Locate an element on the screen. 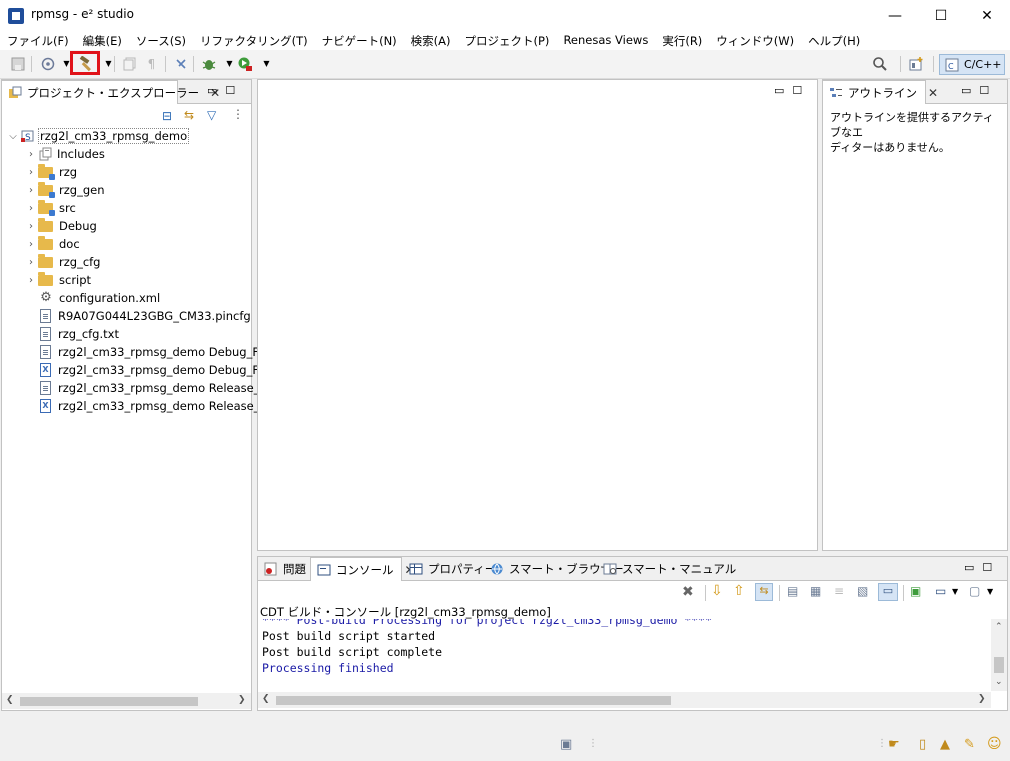 The image size is (1010, 761). terminate-clear-icon: ✖ is located at coordinates (688, 592).